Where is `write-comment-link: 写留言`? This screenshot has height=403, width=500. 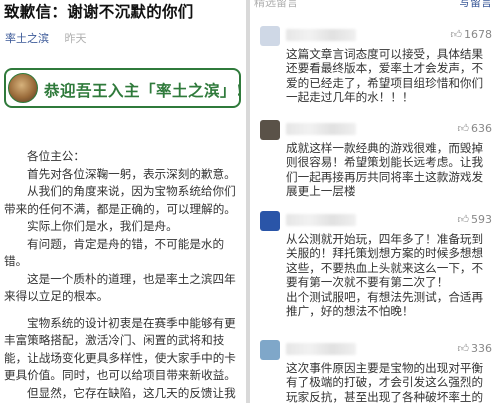
write-comment-link: 写留言 is located at coordinates (475, 5).